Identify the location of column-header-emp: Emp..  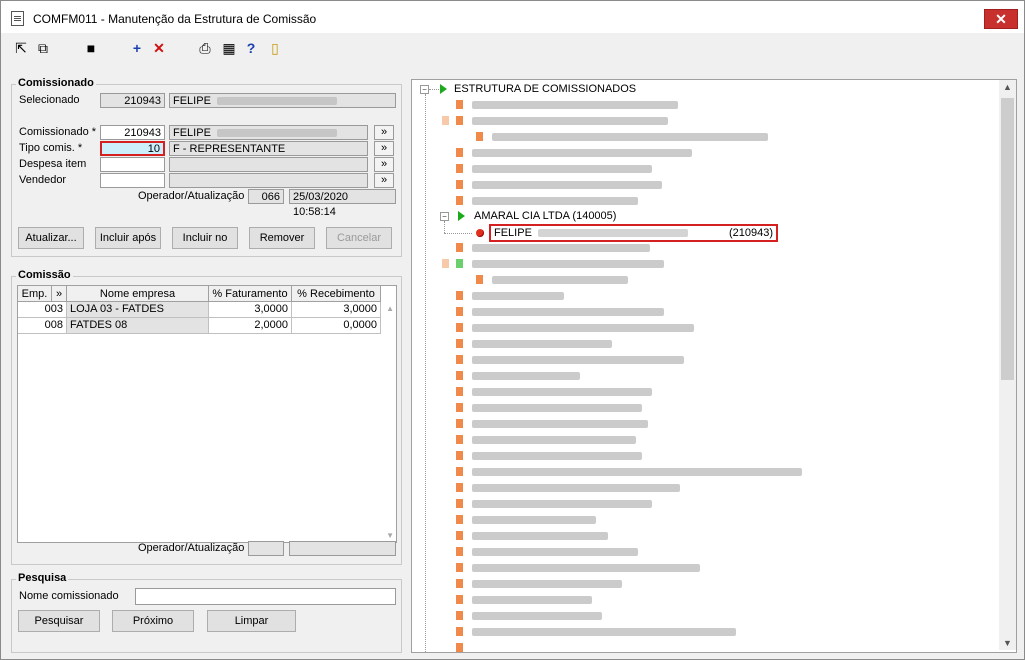
(35, 294).